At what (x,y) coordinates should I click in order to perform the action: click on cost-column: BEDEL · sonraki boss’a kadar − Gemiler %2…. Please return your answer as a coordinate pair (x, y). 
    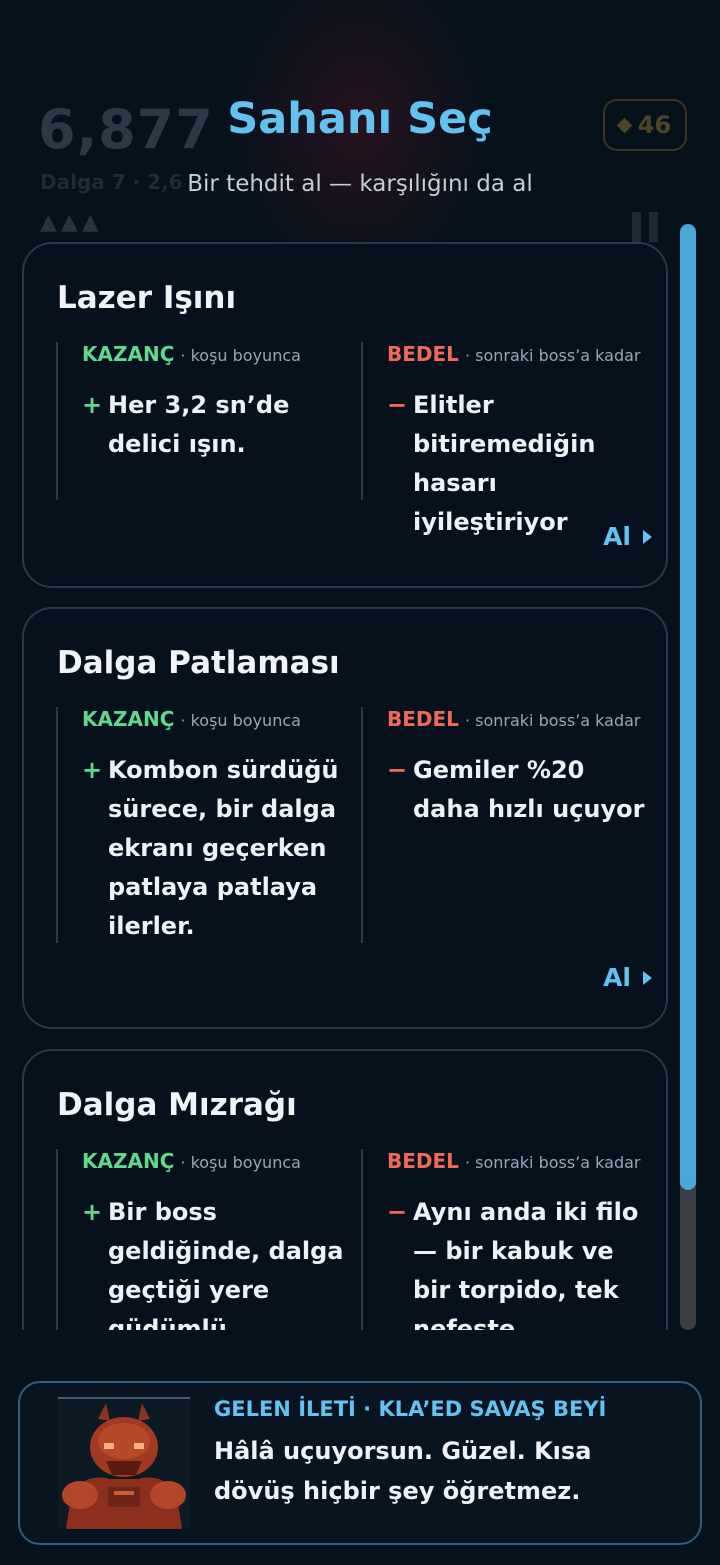
    Looking at the image, I should click on (506, 825).